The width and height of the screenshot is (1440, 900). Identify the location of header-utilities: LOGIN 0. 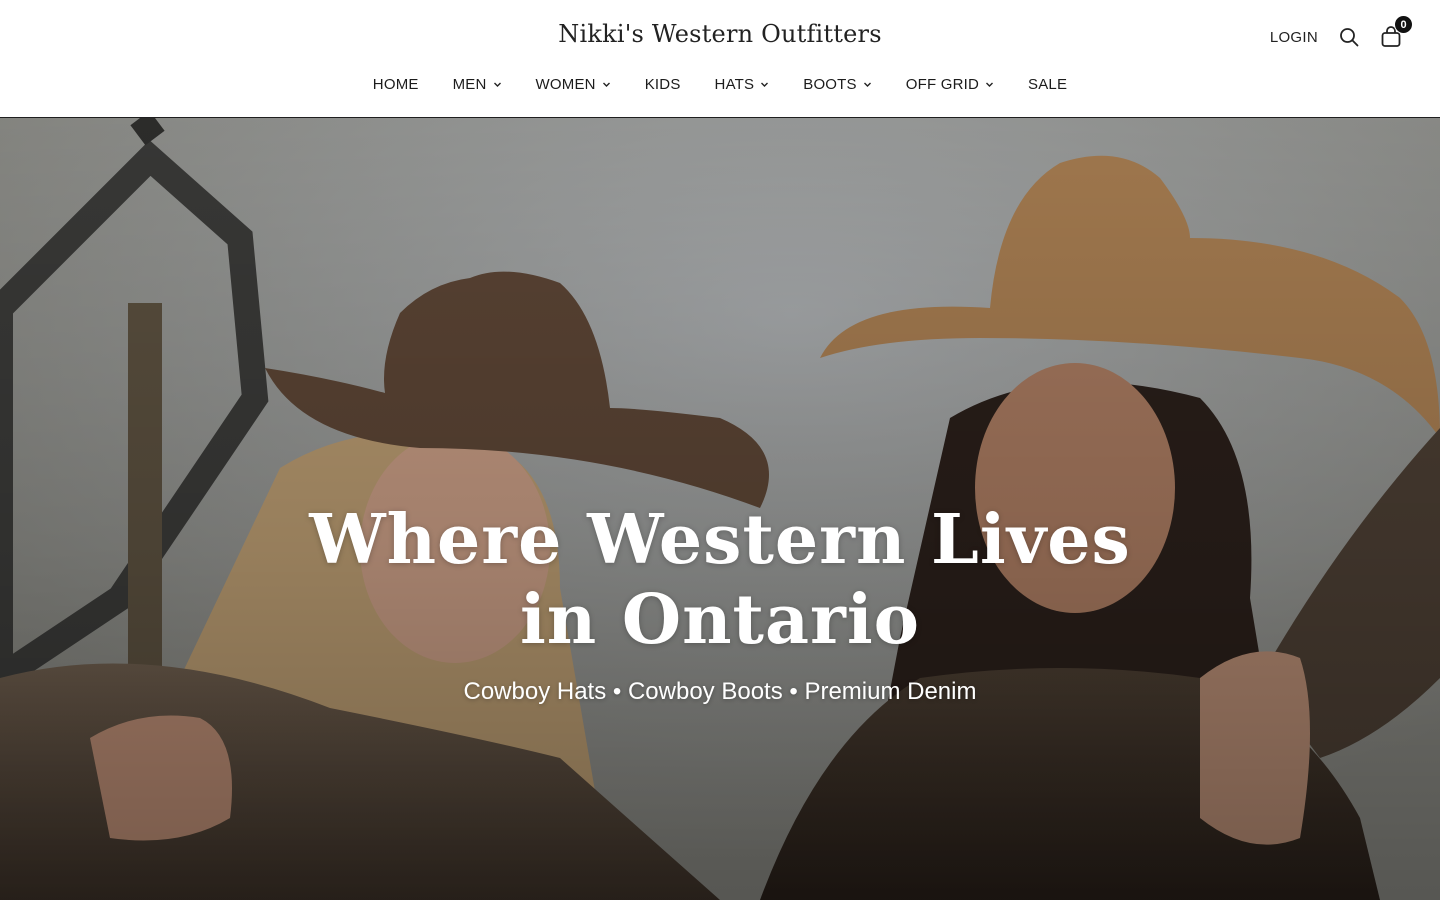
(1341, 33).